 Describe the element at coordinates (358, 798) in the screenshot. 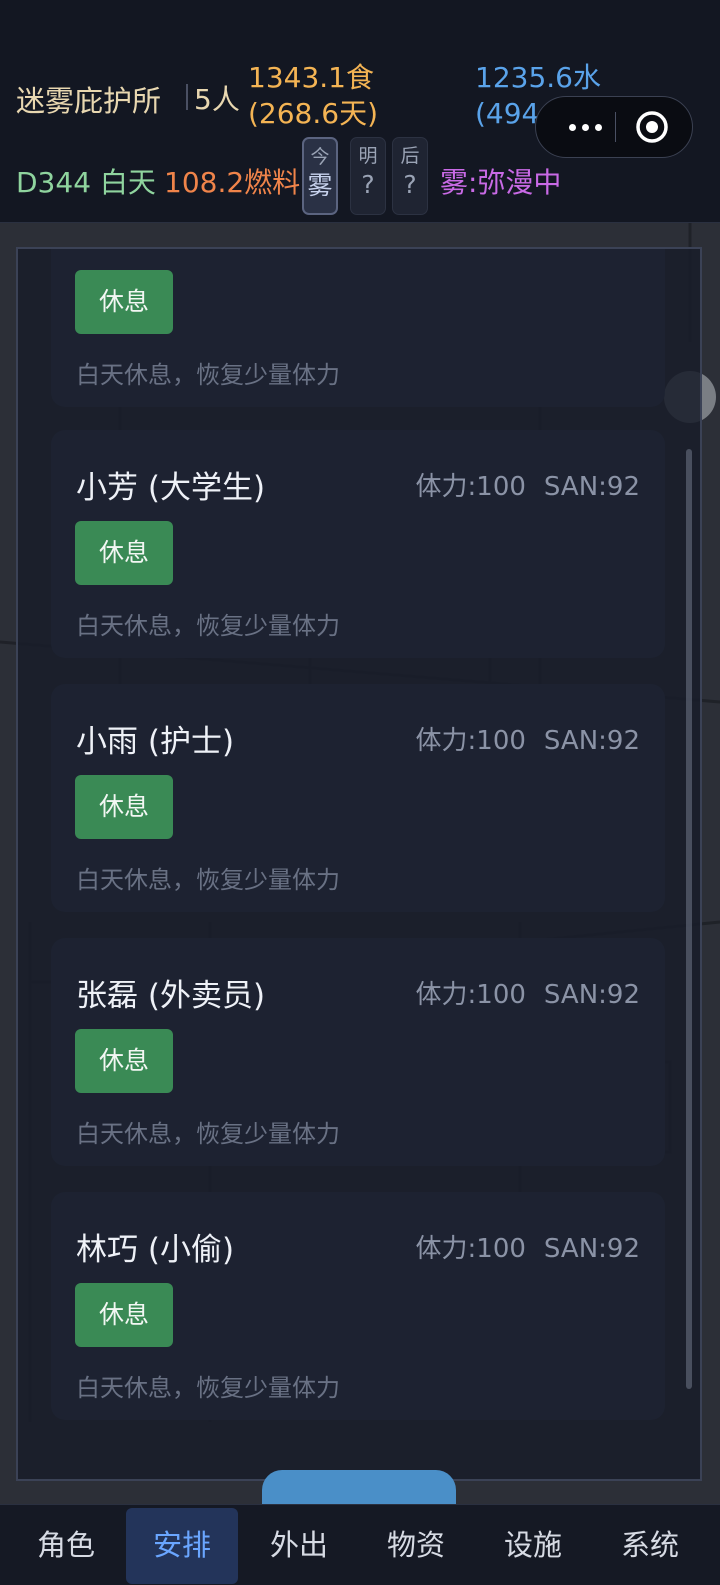

I see `character-card: 小雨 (护士) 体力:100 SAN:92 休息 白天休息，恢复少量体力` at that location.